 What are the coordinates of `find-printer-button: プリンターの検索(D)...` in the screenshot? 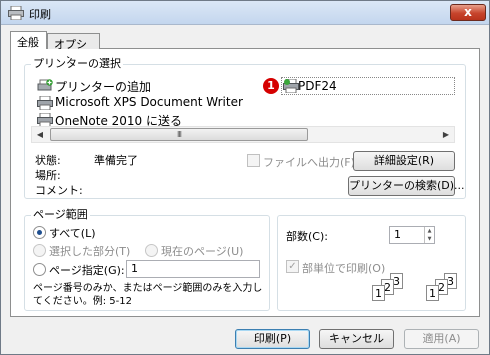 It's located at (406, 186).